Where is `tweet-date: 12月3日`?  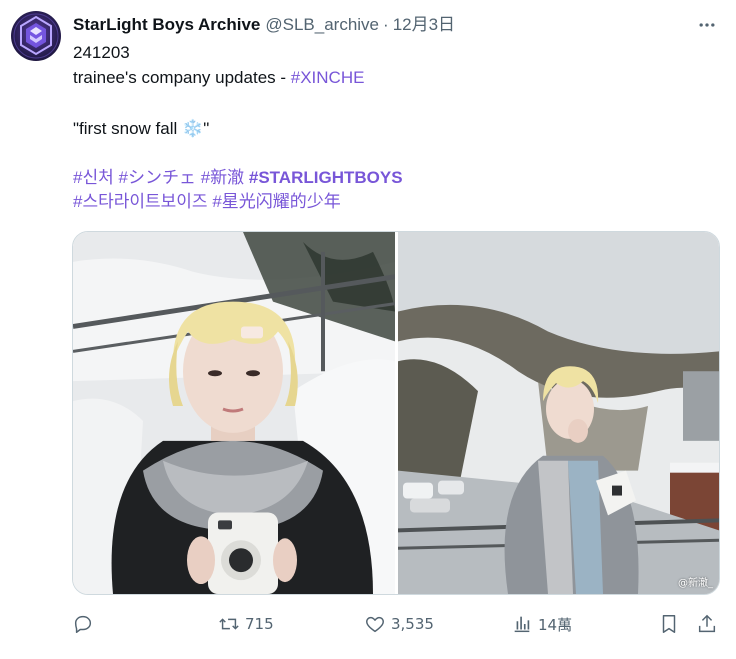
tweet-date: 12月3日 is located at coordinates (424, 25).